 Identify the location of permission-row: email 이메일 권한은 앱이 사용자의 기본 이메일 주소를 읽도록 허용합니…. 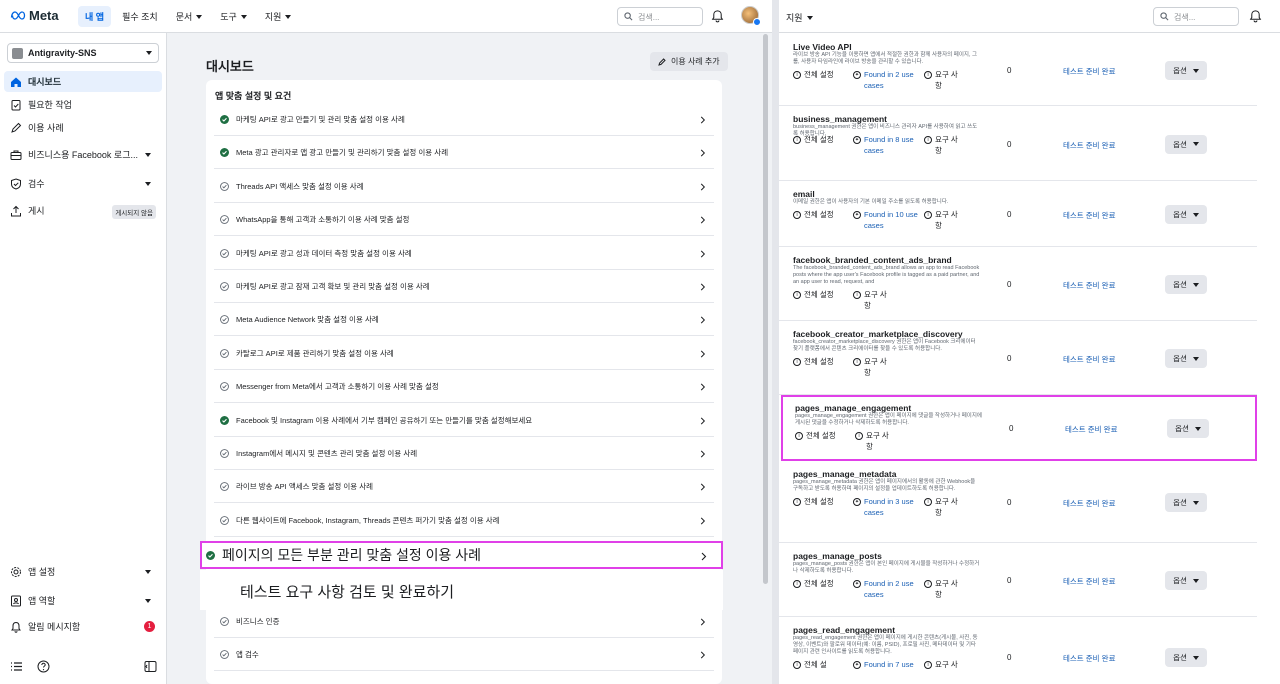
(1018, 214).